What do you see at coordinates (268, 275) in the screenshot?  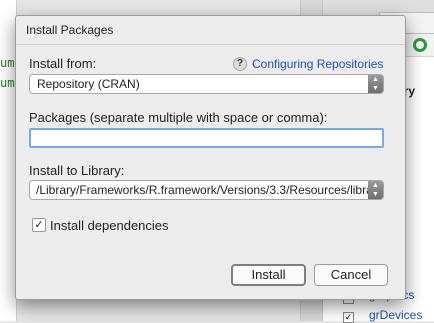 I see `install-button: Install` at bounding box center [268, 275].